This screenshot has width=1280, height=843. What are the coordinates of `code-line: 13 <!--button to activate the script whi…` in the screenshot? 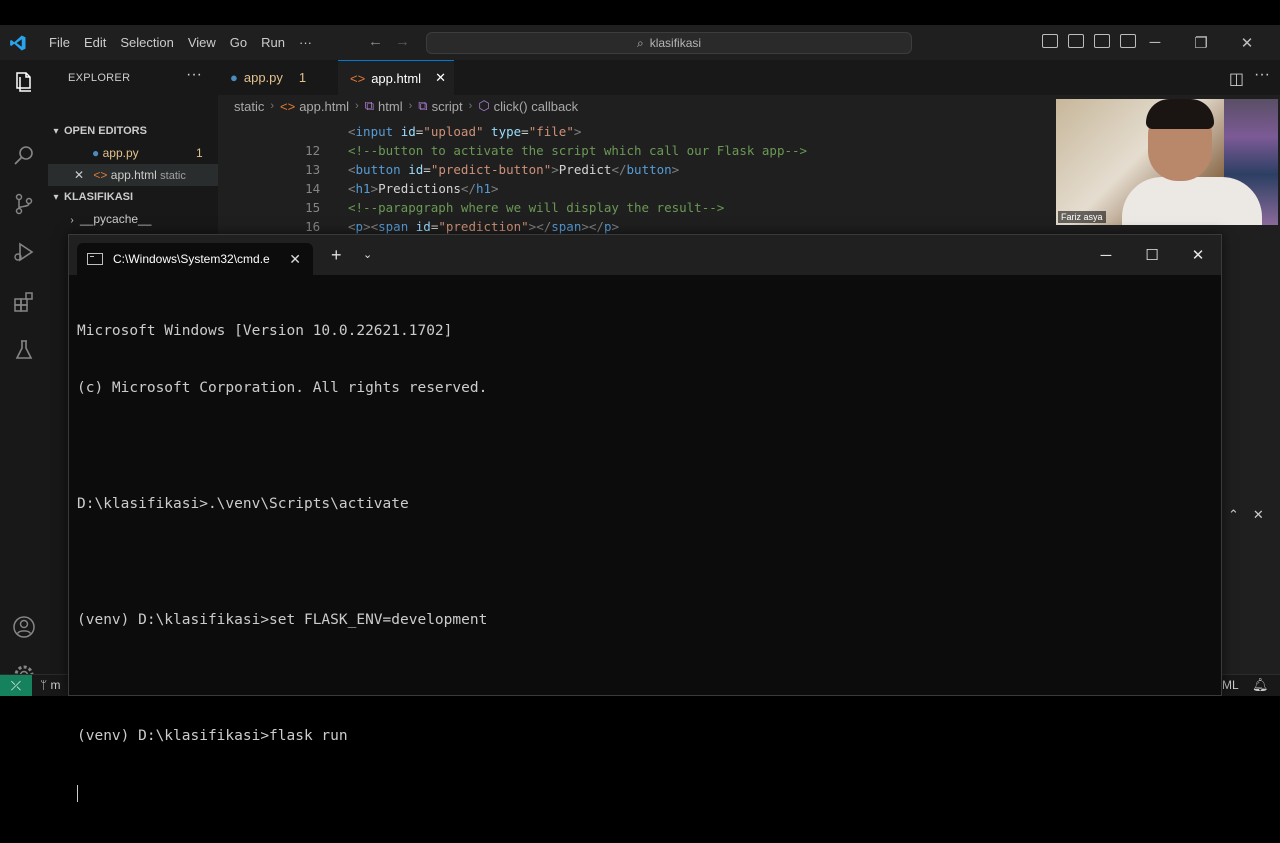 It's located at (512, 159).